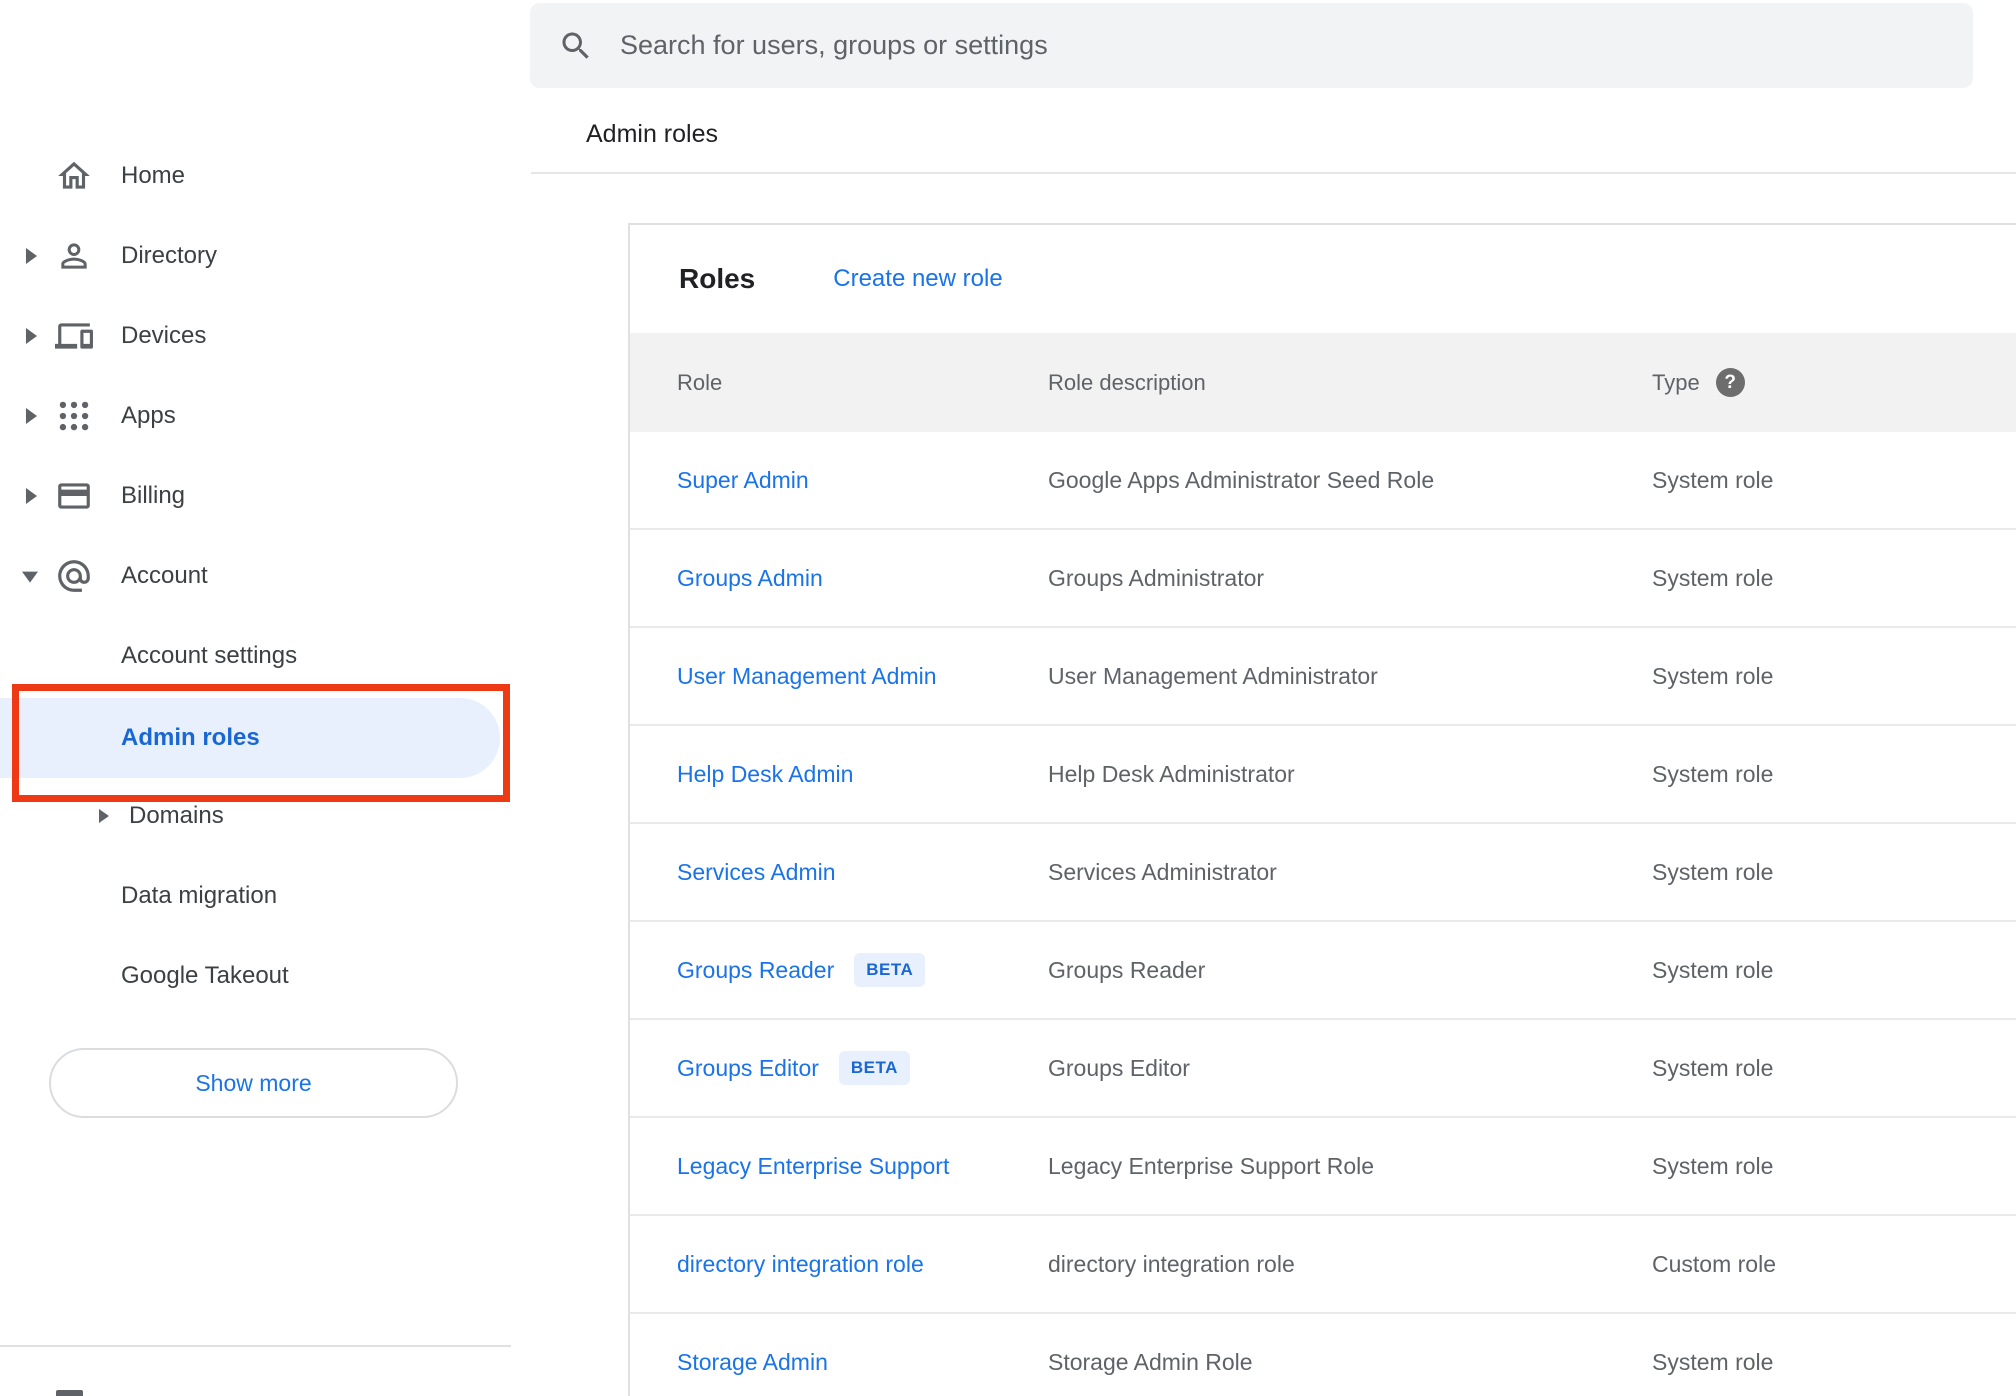 Image resolution: width=2016 pixels, height=1396 pixels. Describe the element at coordinates (74, 336) in the screenshot. I see `devices-icon` at that location.